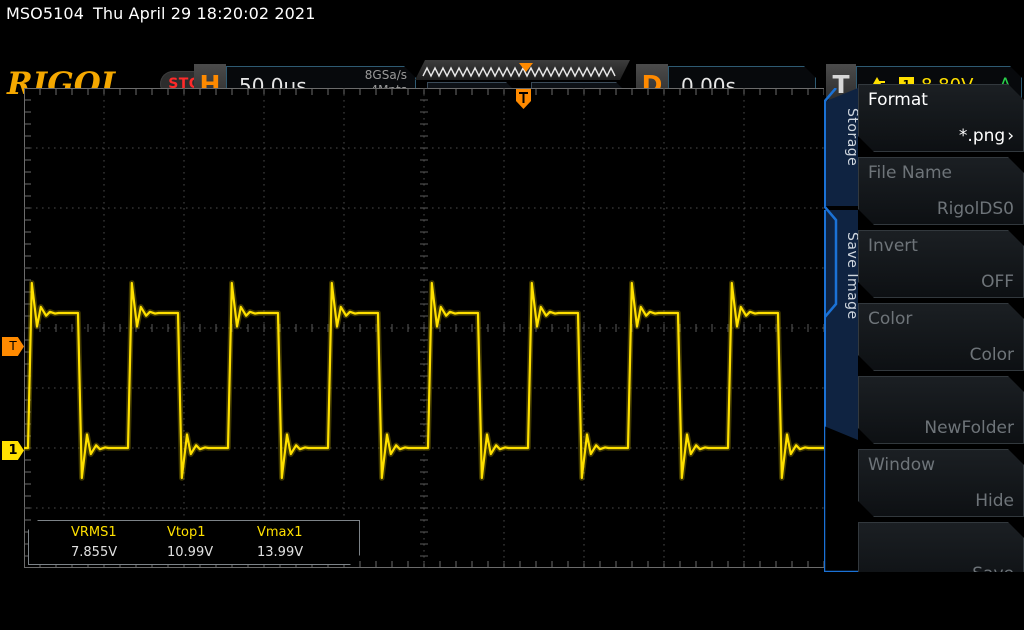 This screenshot has width=1024, height=630. What do you see at coordinates (204, 13) in the screenshot?
I see `system-datetime: Thu April 29 18:20:02 2021` at bounding box center [204, 13].